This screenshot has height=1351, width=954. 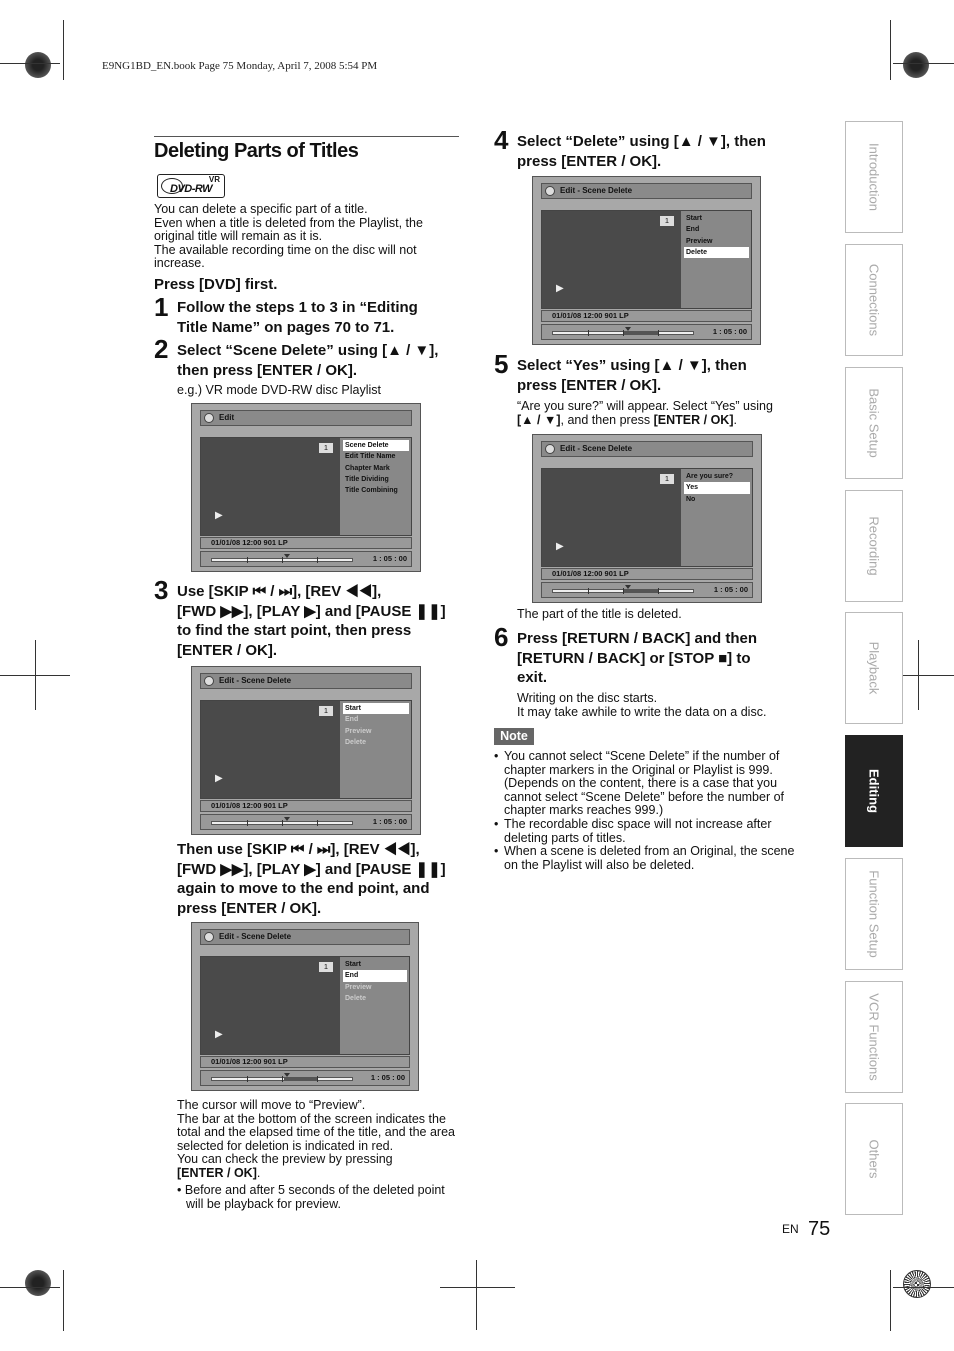 I want to click on step-line: [FWD ▶▶], [PLAY ▶] and [PAUSE ❚❚], so click(x=311, y=611).